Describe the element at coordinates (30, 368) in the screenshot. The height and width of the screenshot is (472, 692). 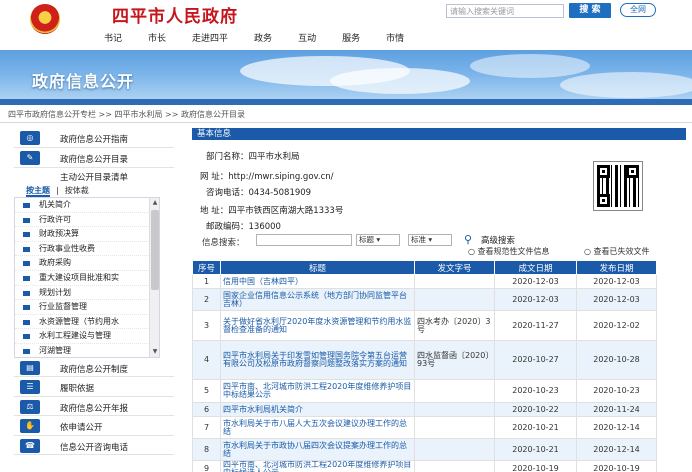
I see `folder-icon: ▤` at that location.